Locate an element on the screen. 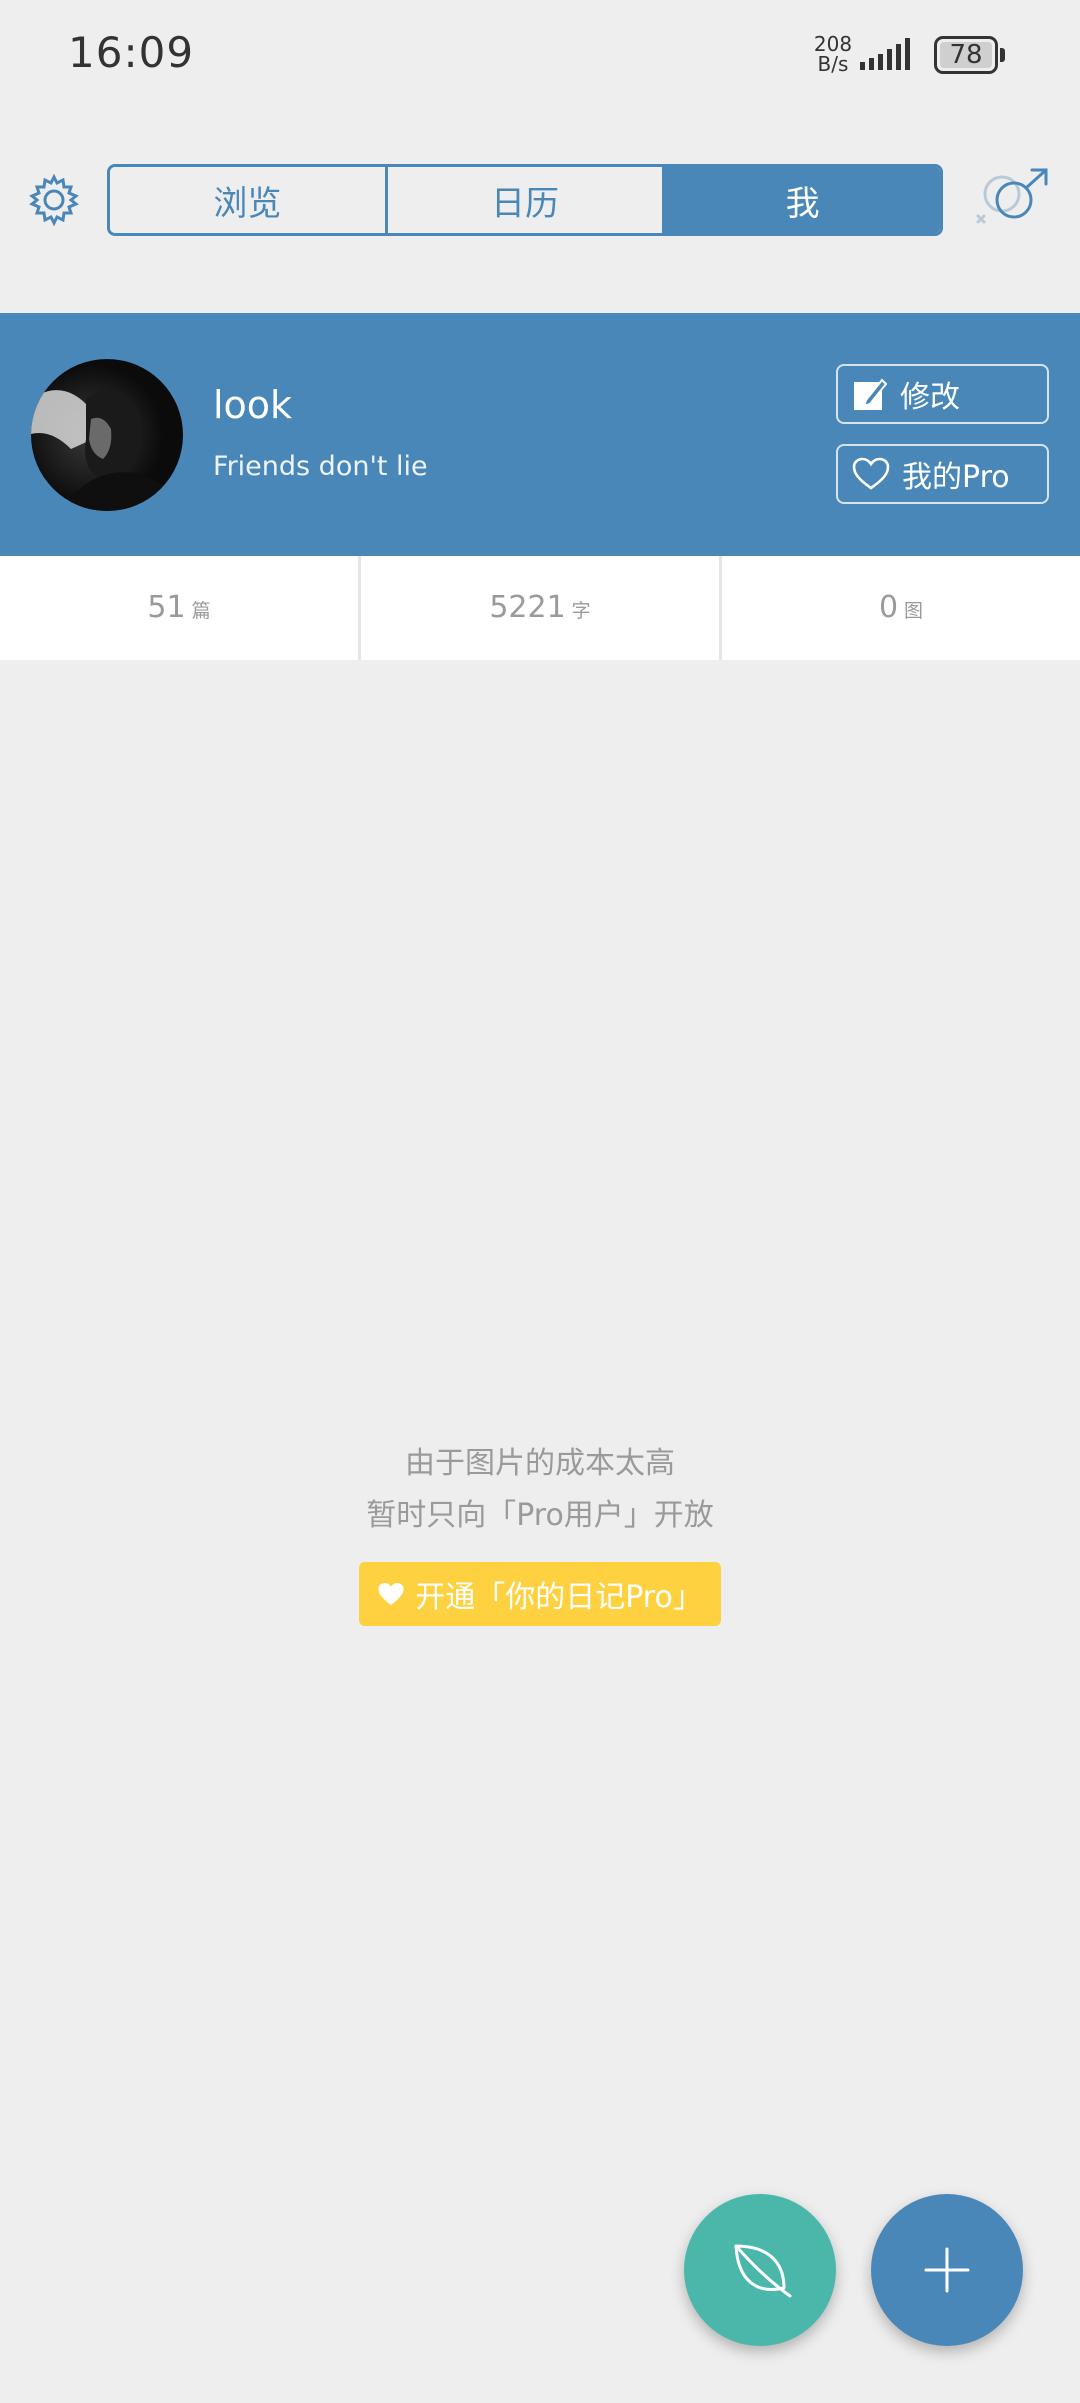 Image resolution: width=1080 pixels, height=2403 pixels. profile-bio: Friends don't lie is located at coordinates (320, 466).